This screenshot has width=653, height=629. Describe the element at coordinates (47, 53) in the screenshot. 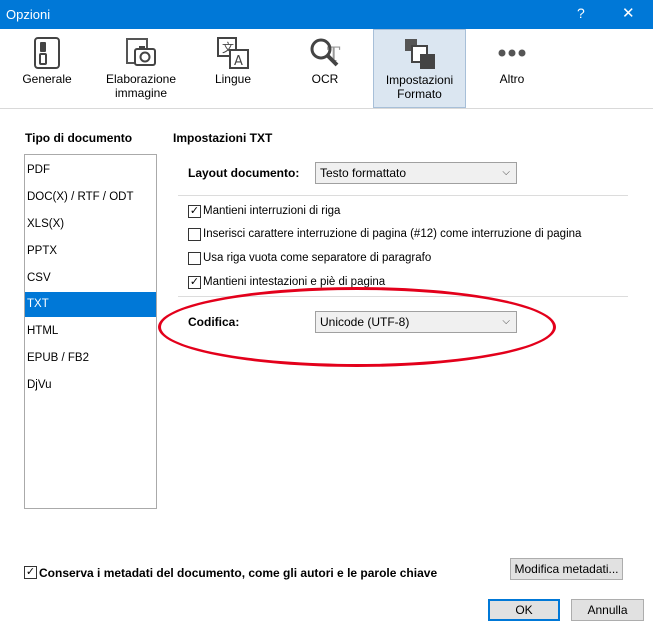

I see `general-icon` at that location.